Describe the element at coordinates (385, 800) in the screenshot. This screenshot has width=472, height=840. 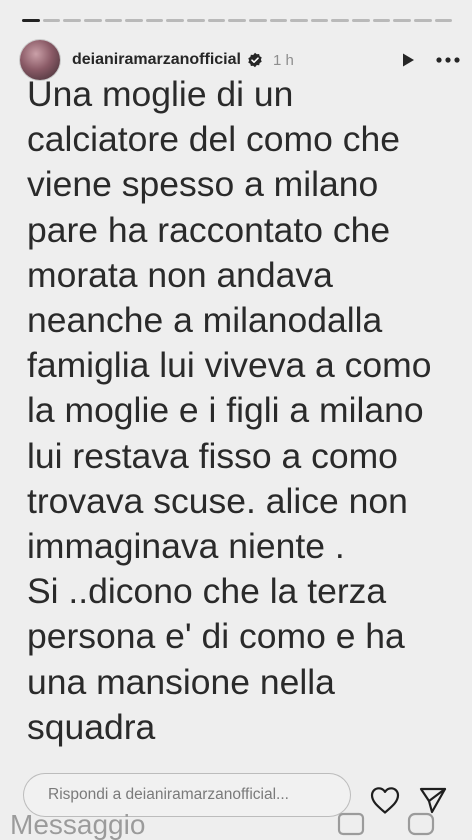
I see `heart-icon` at that location.